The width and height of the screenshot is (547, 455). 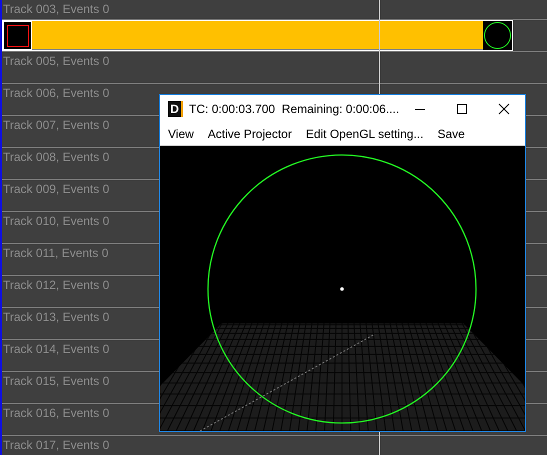 I want to click on track-label: Track 016, Events 0, so click(x=56, y=413).